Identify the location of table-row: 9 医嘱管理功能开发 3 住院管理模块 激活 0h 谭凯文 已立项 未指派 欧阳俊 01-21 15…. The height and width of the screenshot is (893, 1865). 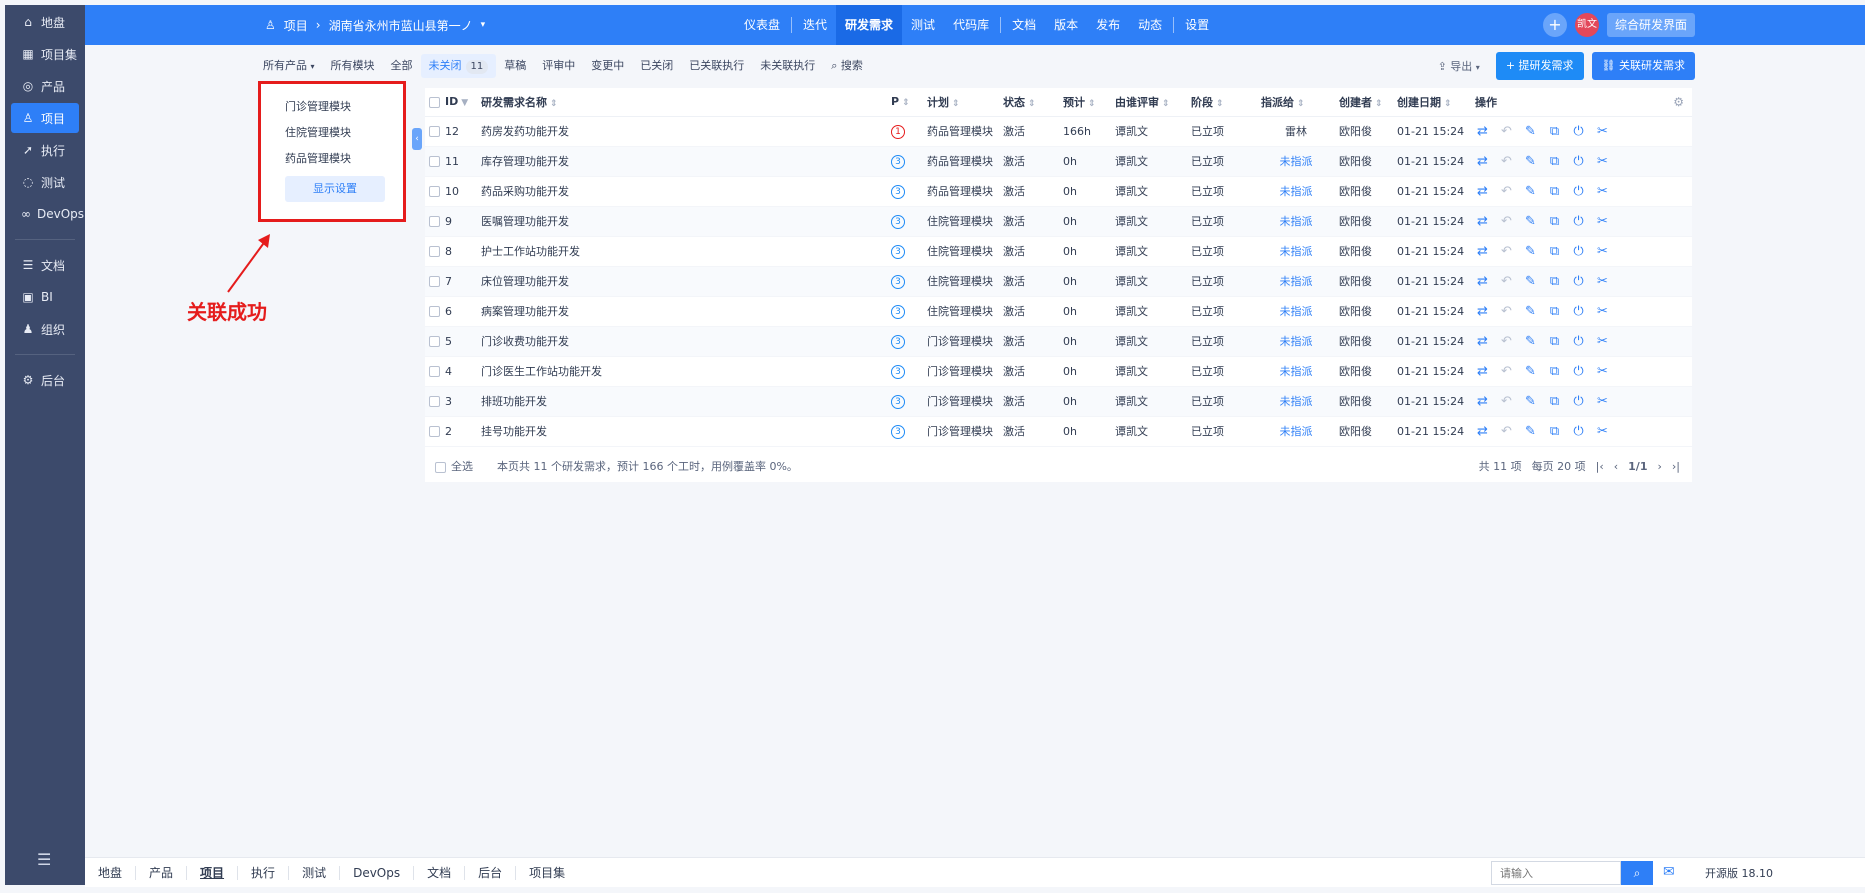
(1058, 221).